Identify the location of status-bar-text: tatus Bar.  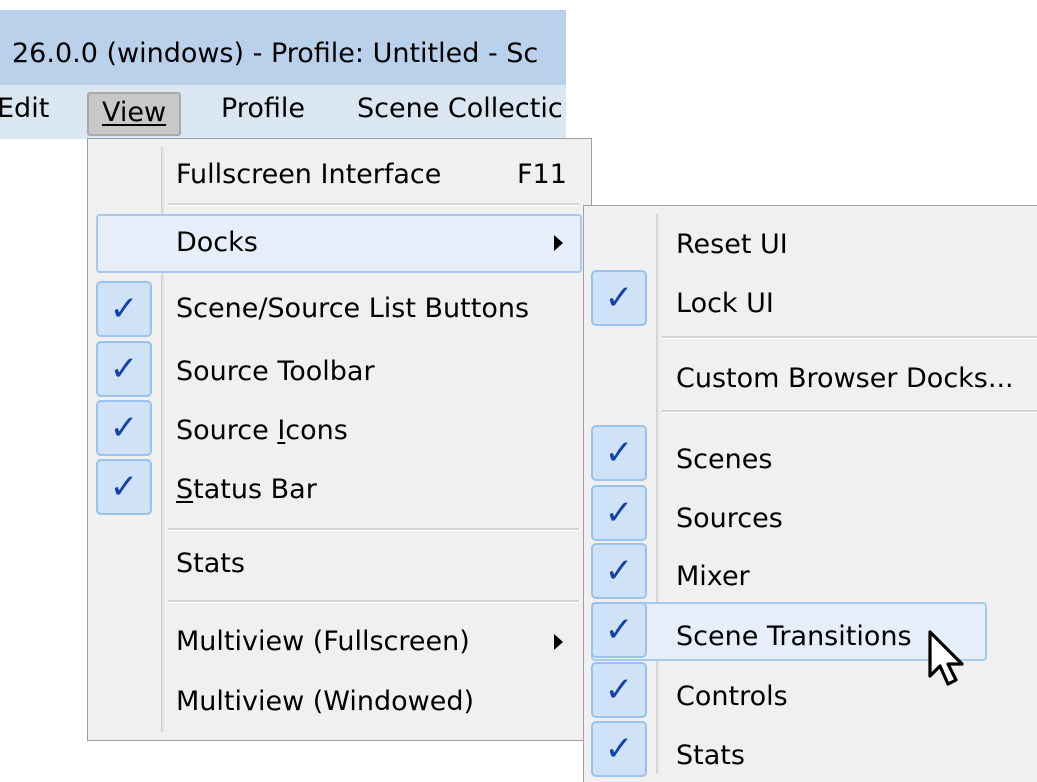
(255, 489).